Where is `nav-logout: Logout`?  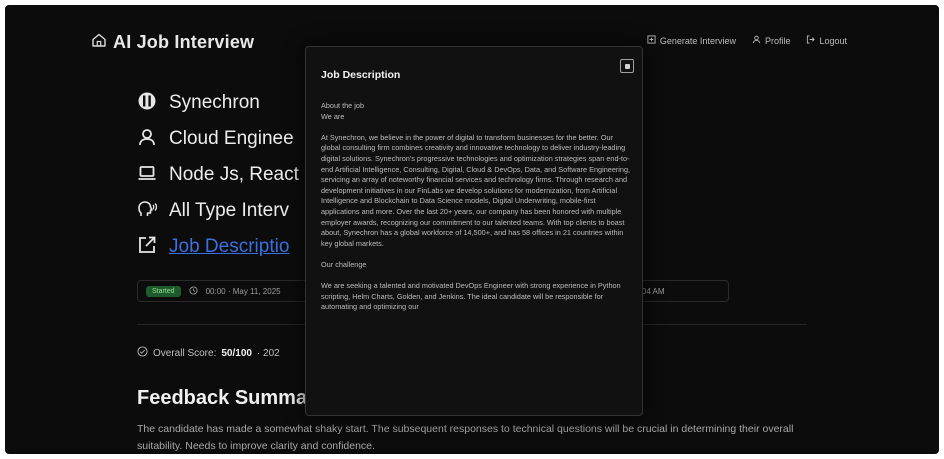
nav-logout: Logout is located at coordinates (826, 40).